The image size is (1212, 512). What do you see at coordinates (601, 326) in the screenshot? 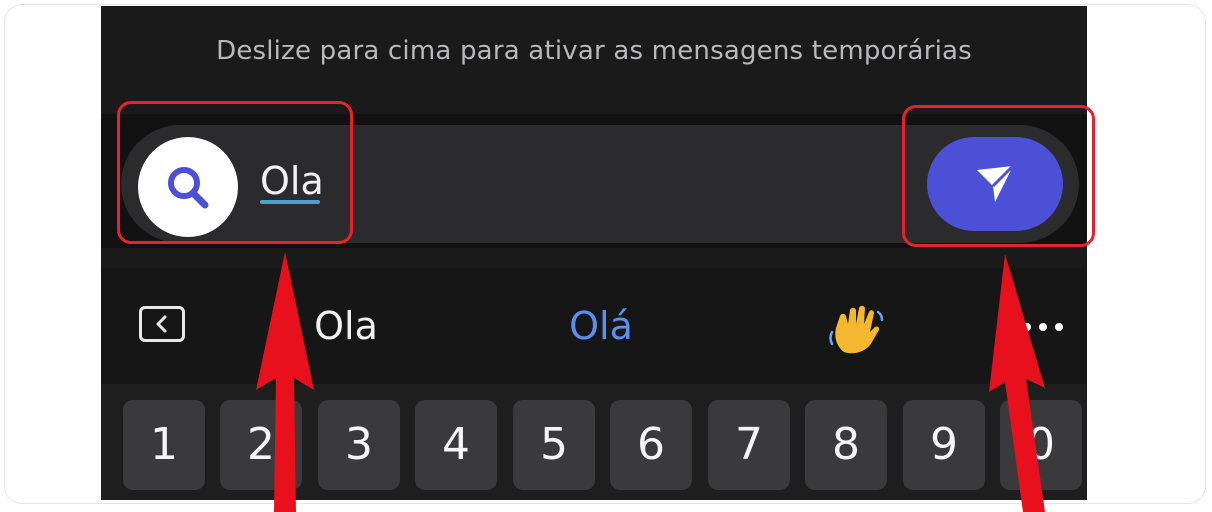
I see `suggestion-ola-accented: Olá` at bounding box center [601, 326].